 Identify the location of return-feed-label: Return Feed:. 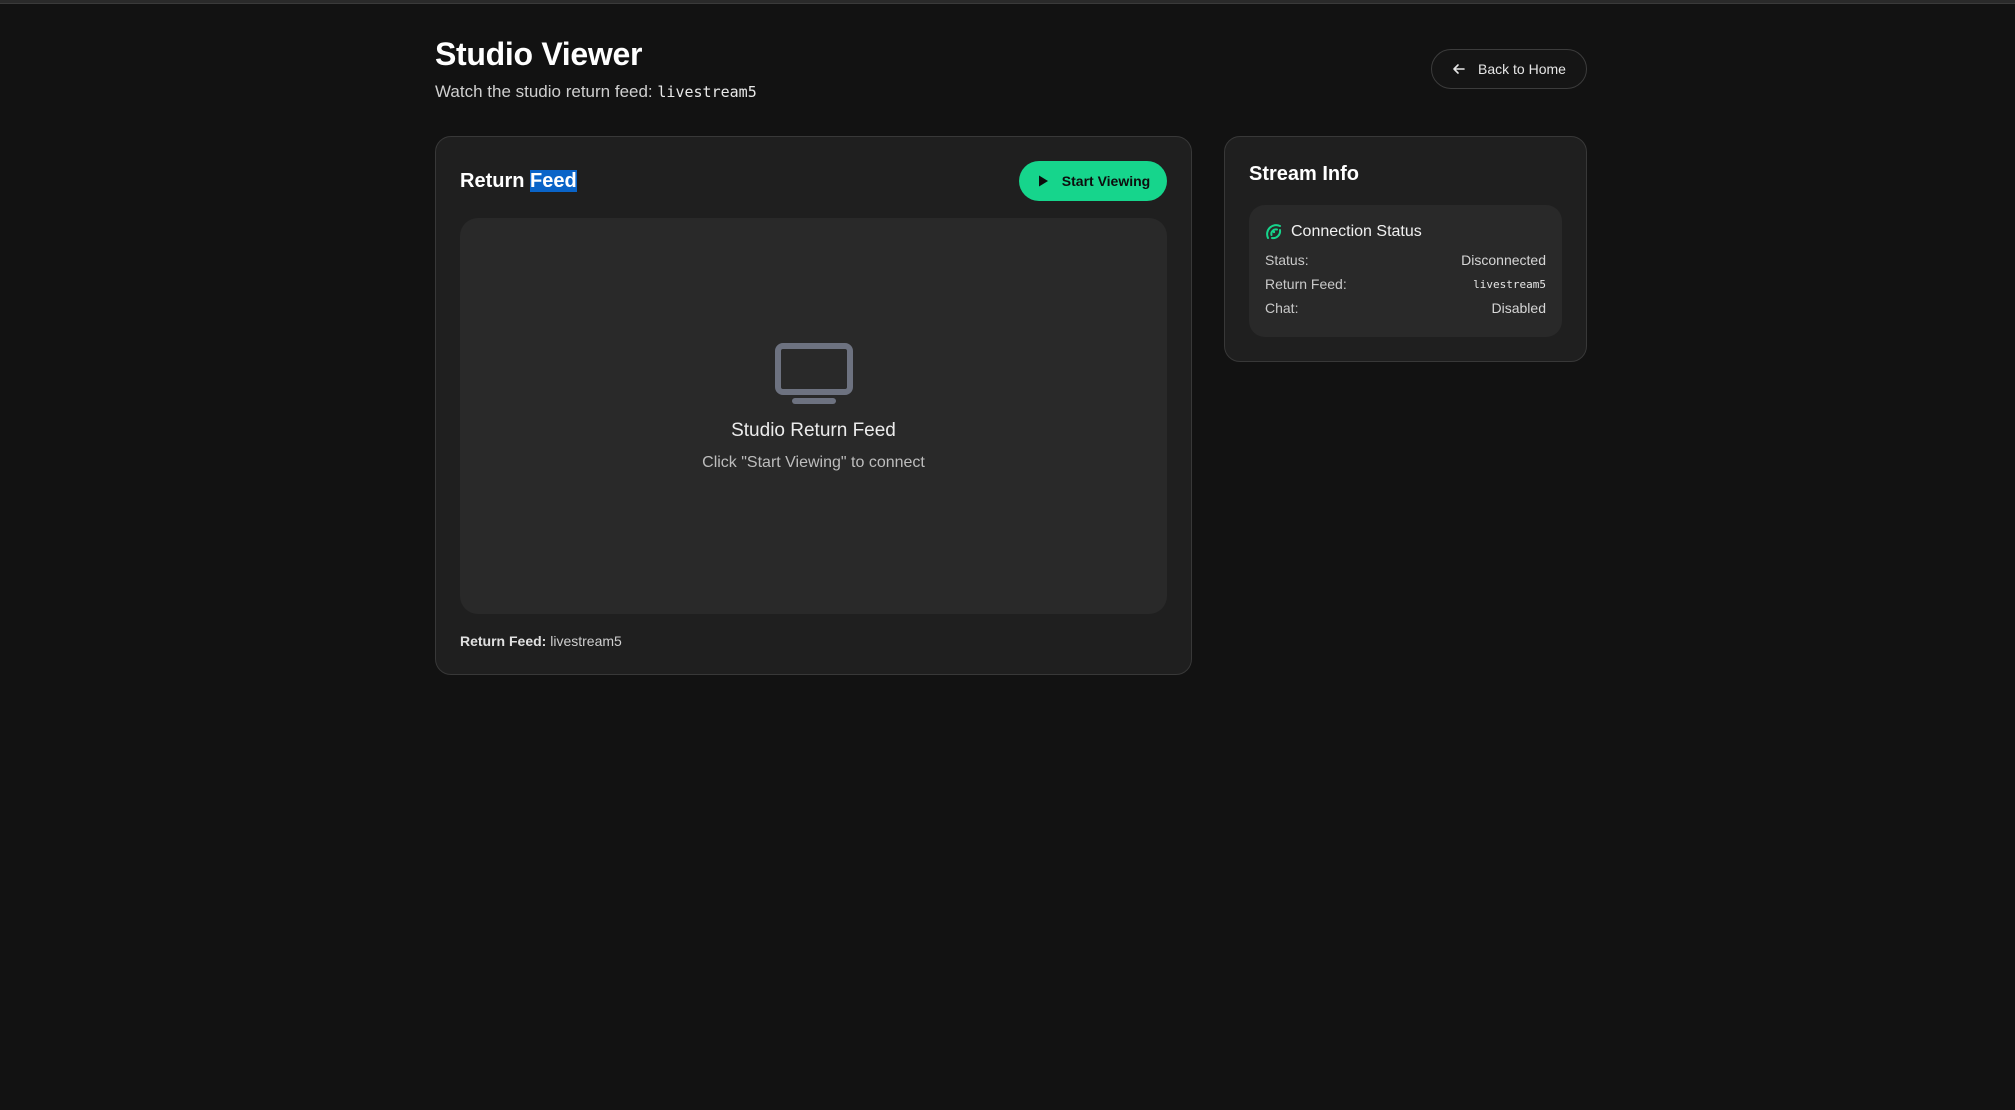
(1306, 284).